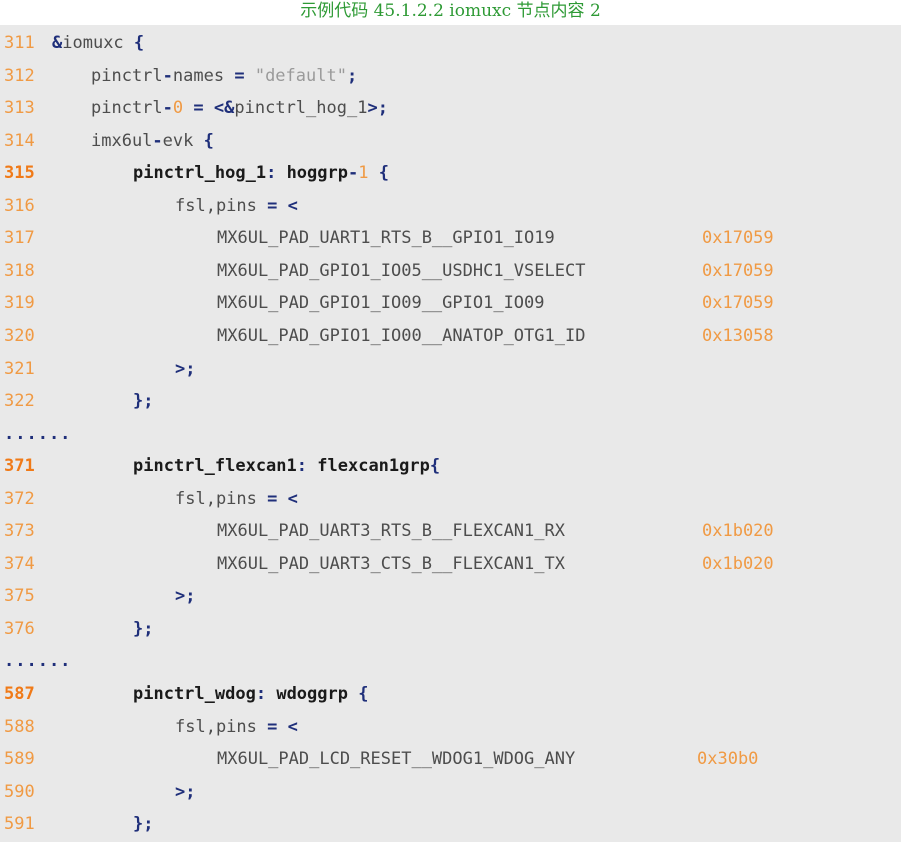 The image size is (901, 842). What do you see at coordinates (19, 401) in the screenshot?
I see `line-number: 322` at bounding box center [19, 401].